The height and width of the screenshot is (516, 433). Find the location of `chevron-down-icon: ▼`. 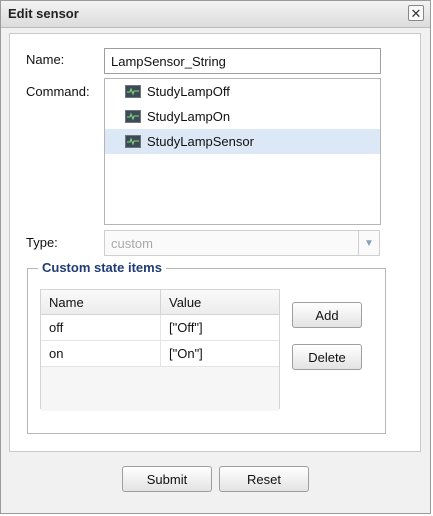

chevron-down-icon: ▼ is located at coordinates (368, 243).